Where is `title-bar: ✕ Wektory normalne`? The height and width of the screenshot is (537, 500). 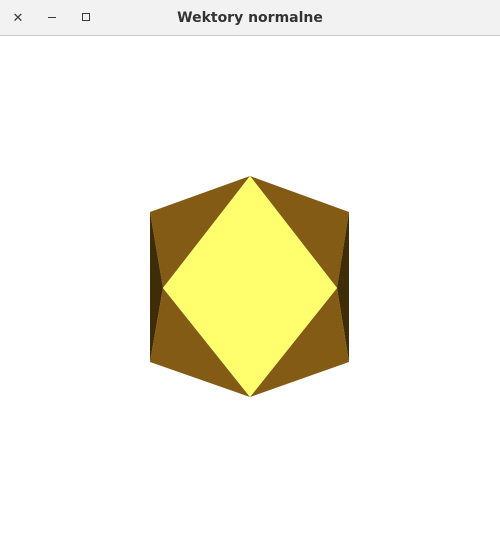
title-bar: ✕ Wektory normalne is located at coordinates (250, 18).